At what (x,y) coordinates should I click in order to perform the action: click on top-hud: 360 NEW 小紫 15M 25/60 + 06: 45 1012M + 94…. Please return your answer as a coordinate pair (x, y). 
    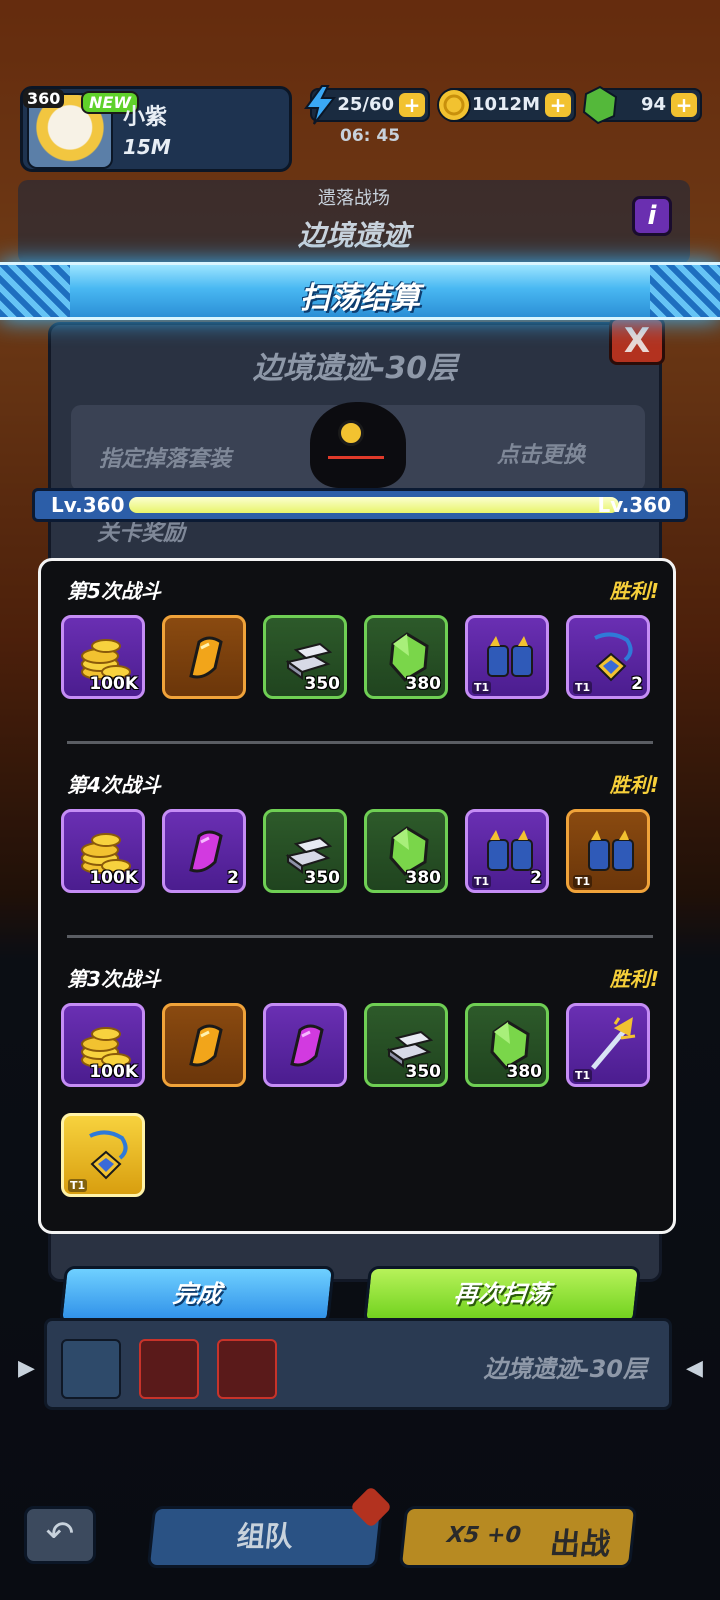
    Looking at the image, I should click on (360, 124).